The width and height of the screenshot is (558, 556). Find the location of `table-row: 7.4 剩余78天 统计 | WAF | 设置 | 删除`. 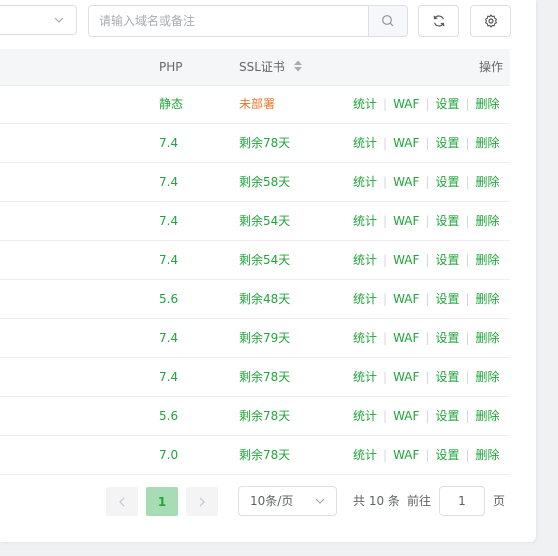

table-row: 7.4 剩余78天 统计 | WAF | 设置 | 删除 is located at coordinates (255, 377).